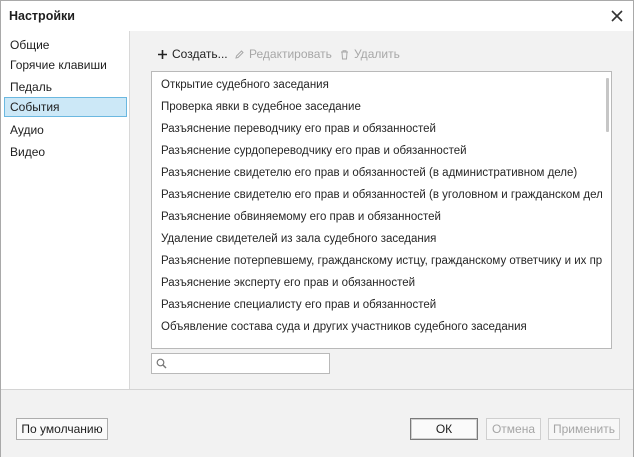  I want to click on cancel-button: Отмена, so click(513, 429).